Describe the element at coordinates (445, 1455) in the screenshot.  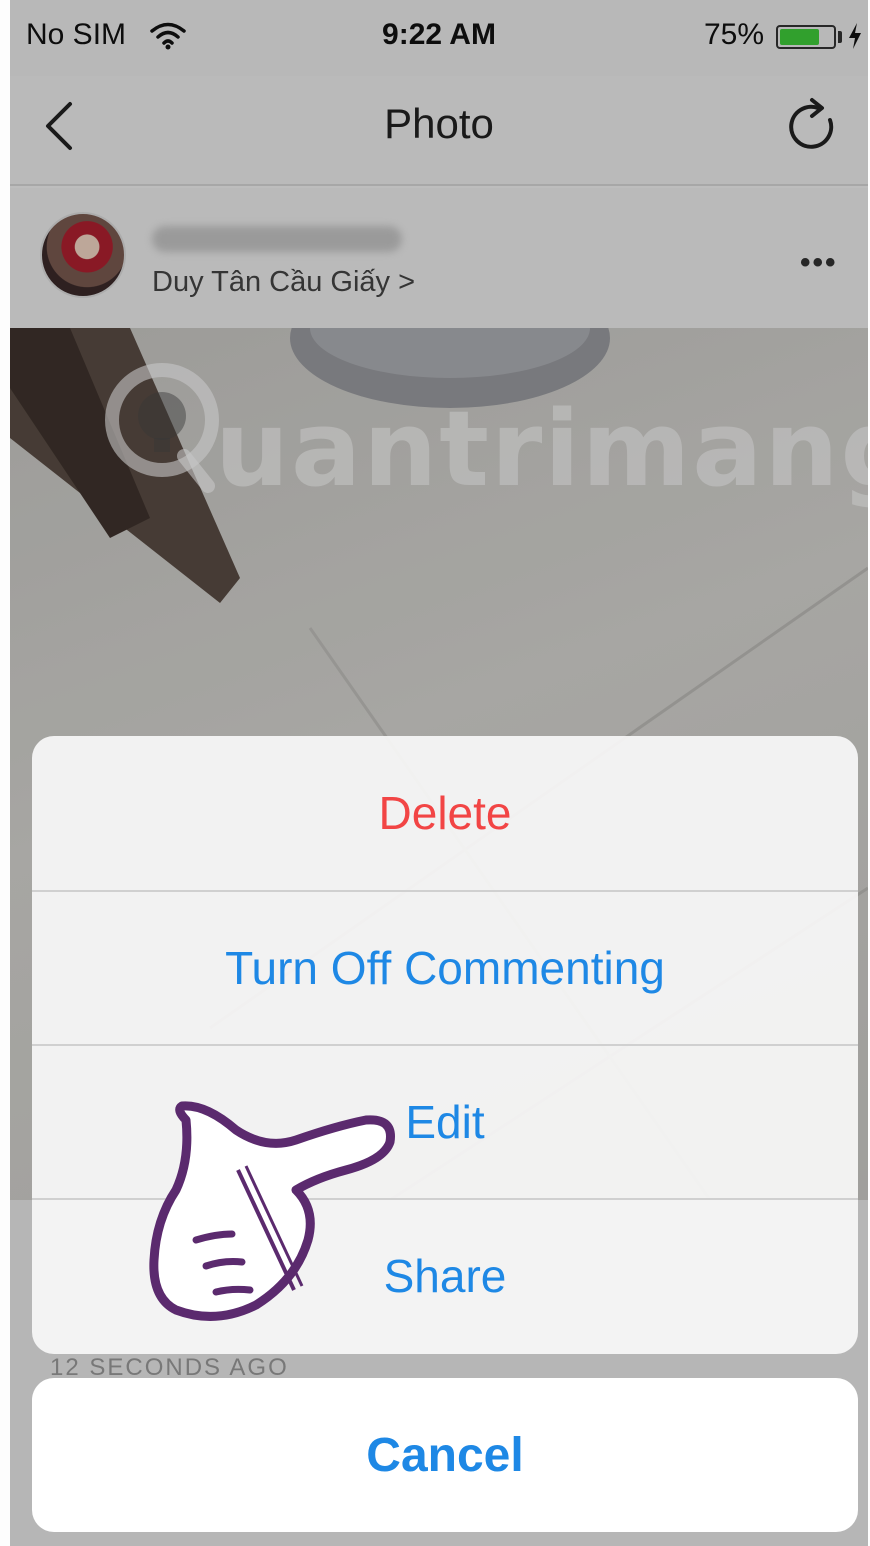
I see `cancel-button: Cancel` at that location.